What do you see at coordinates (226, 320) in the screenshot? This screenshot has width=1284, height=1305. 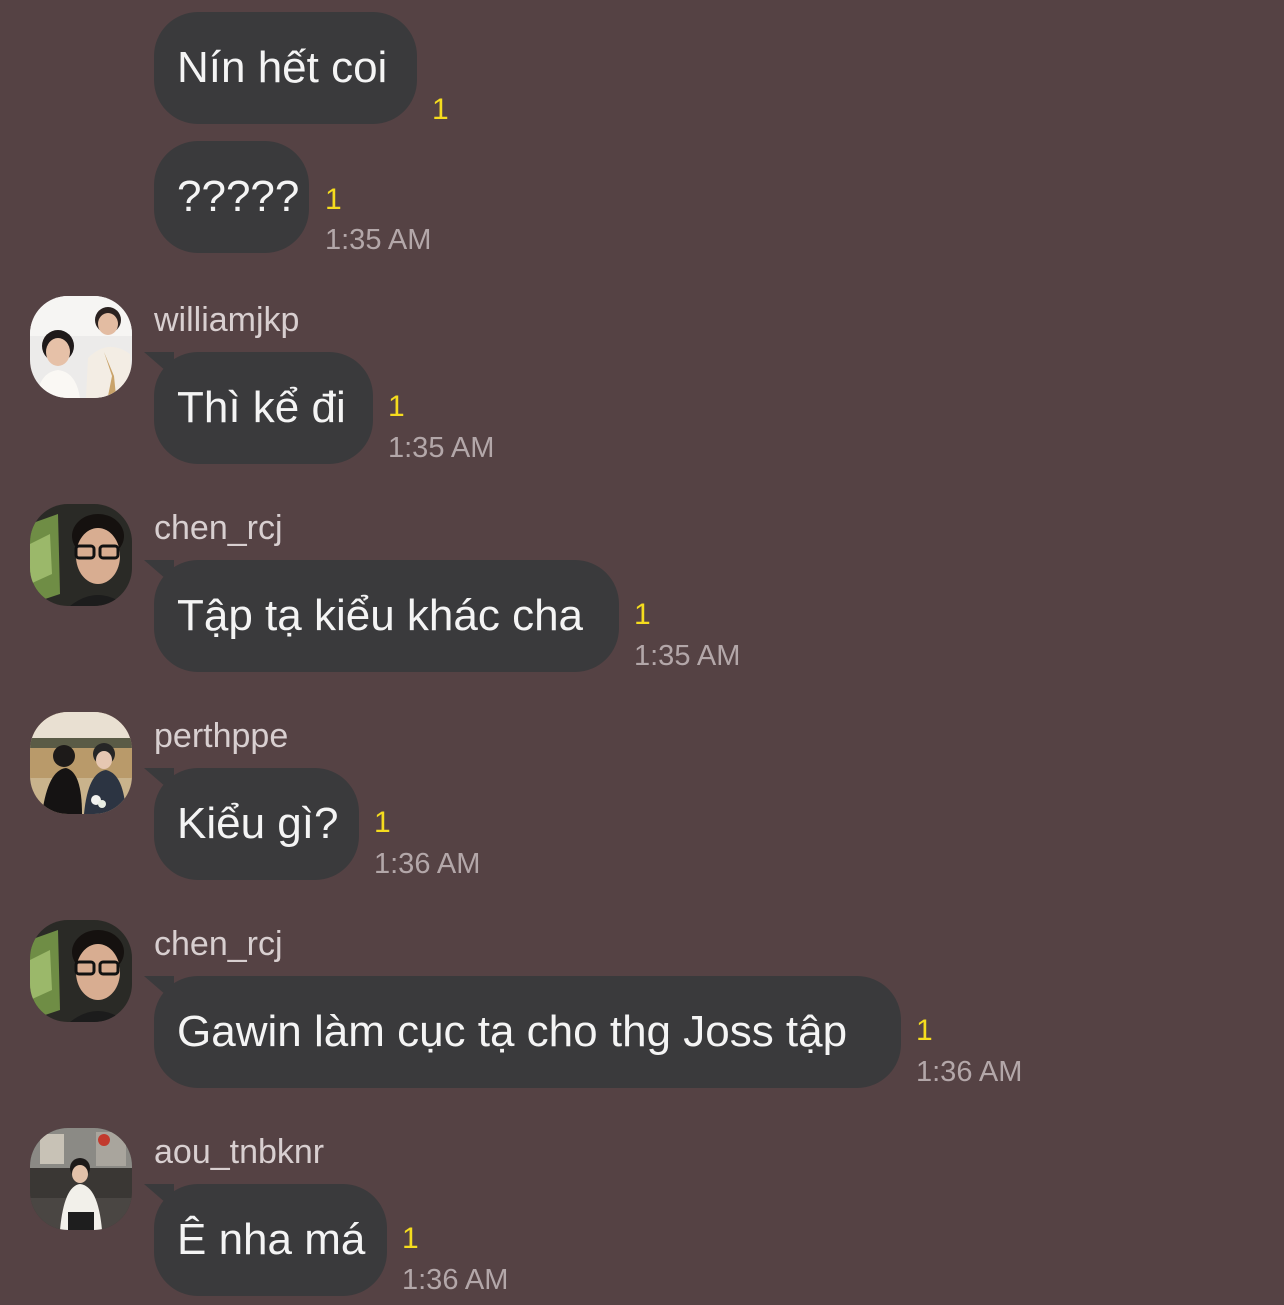 I see `sender-username: williamjkp` at bounding box center [226, 320].